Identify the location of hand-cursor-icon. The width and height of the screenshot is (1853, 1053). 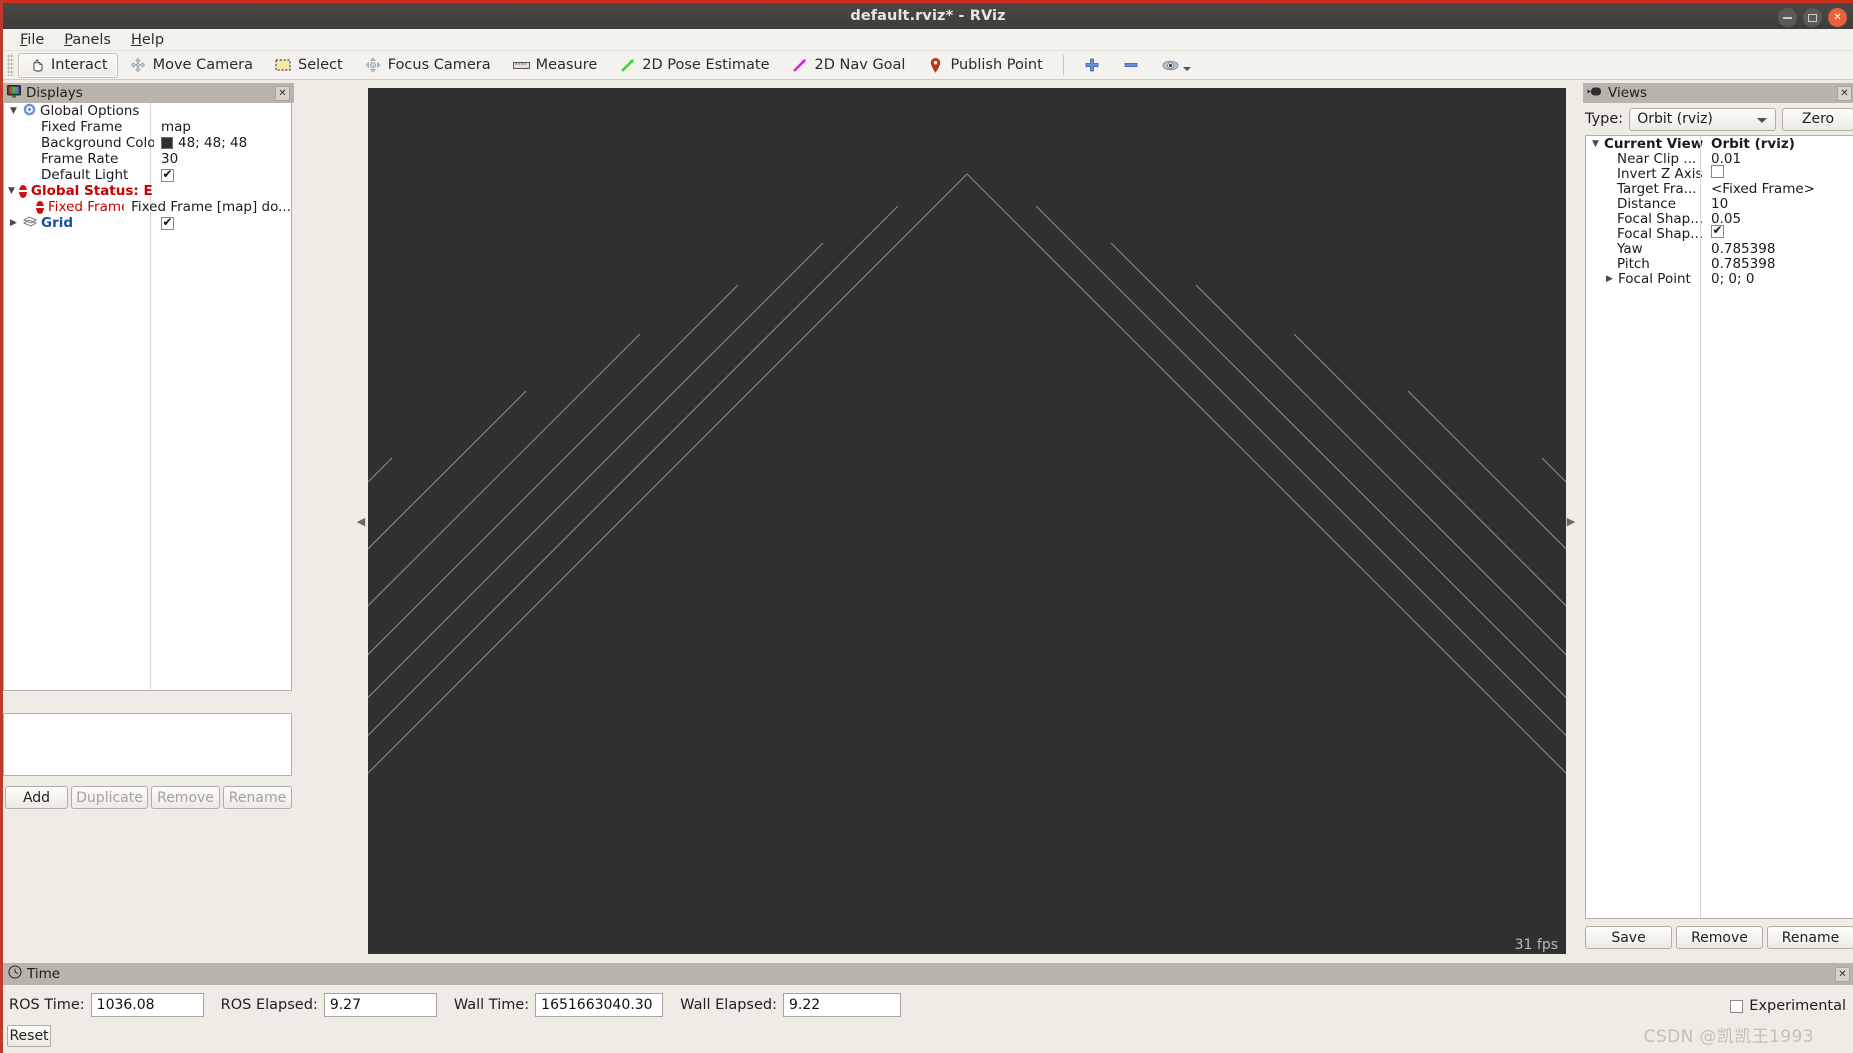
(36, 65).